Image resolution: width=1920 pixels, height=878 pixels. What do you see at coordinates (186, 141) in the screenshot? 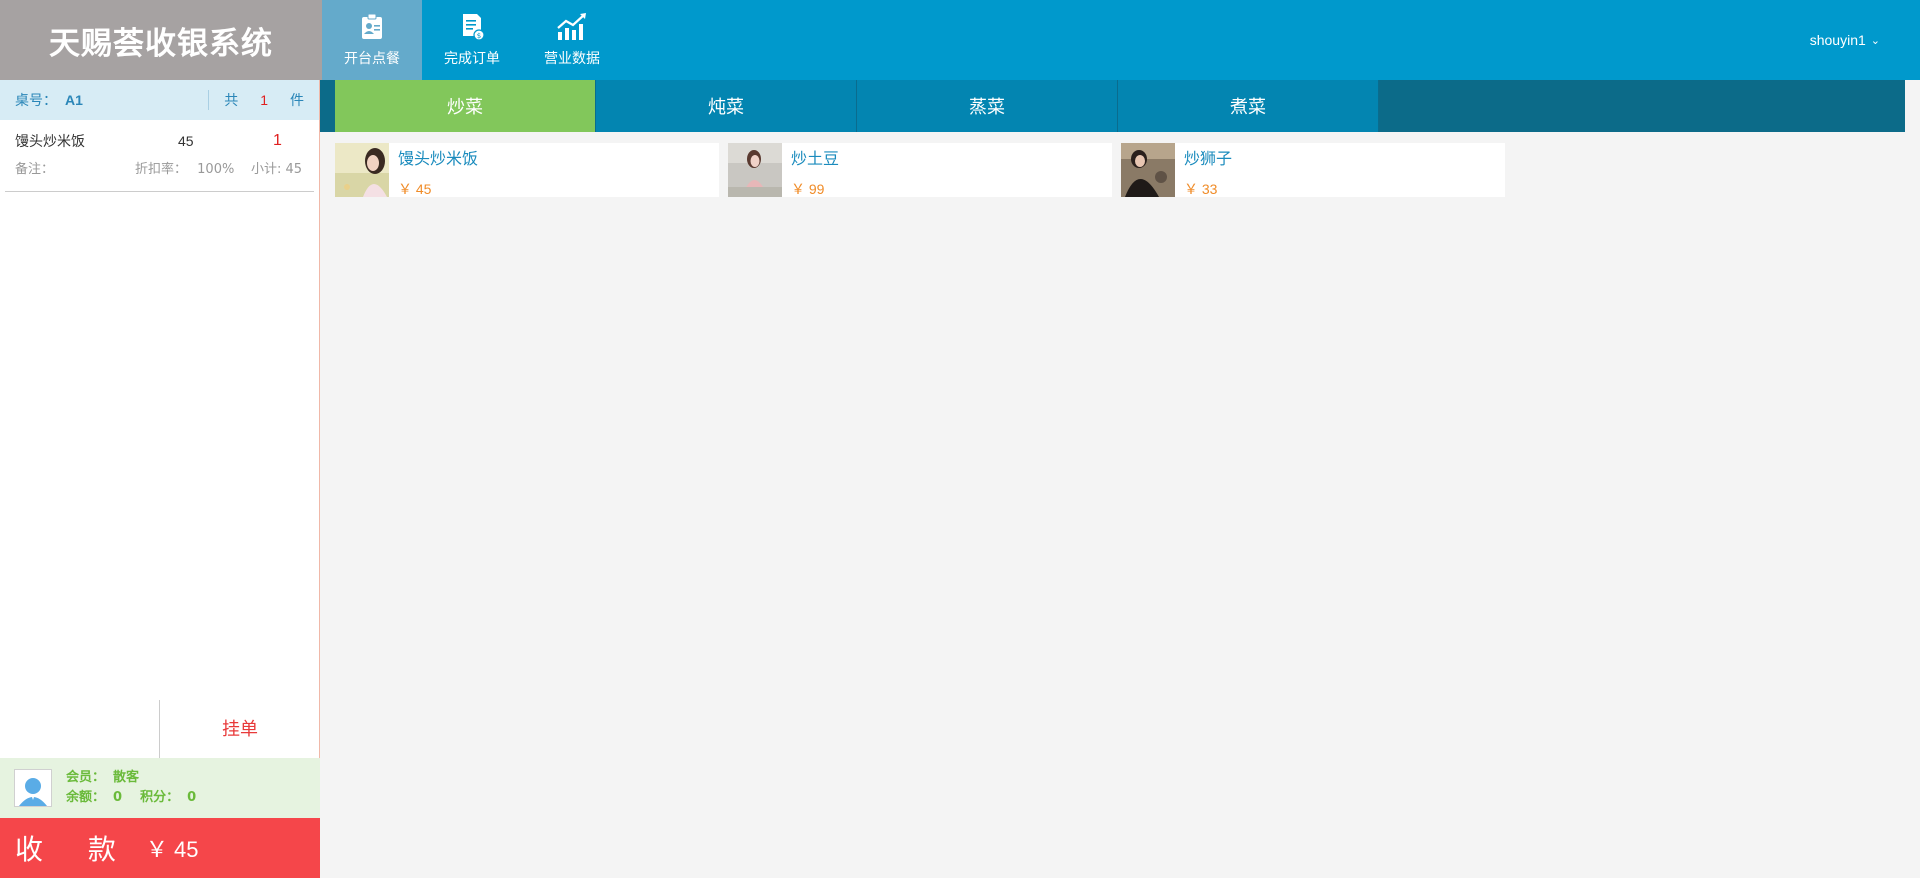
I see `order-item-price: 45` at bounding box center [186, 141].